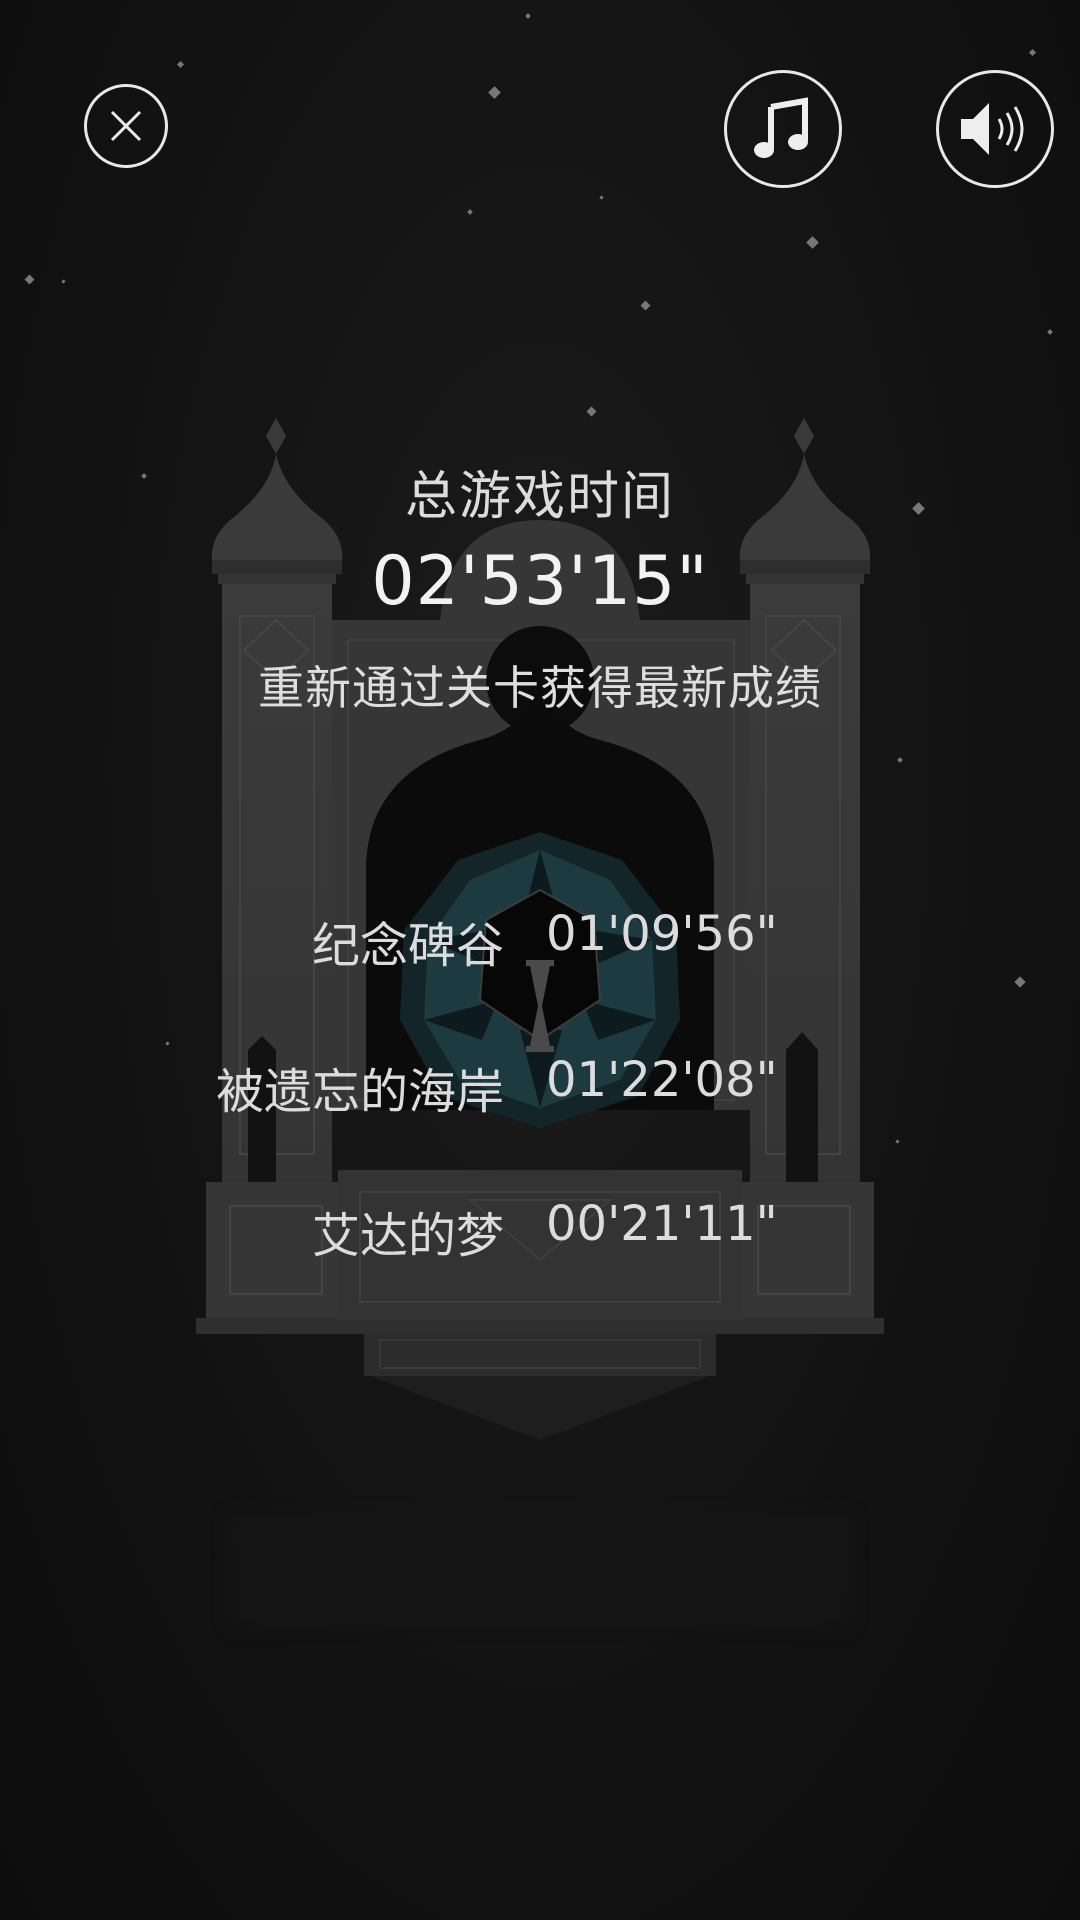 Image resolution: width=1080 pixels, height=1920 pixels. I want to click on music-toggle-button, so click(783, 129).